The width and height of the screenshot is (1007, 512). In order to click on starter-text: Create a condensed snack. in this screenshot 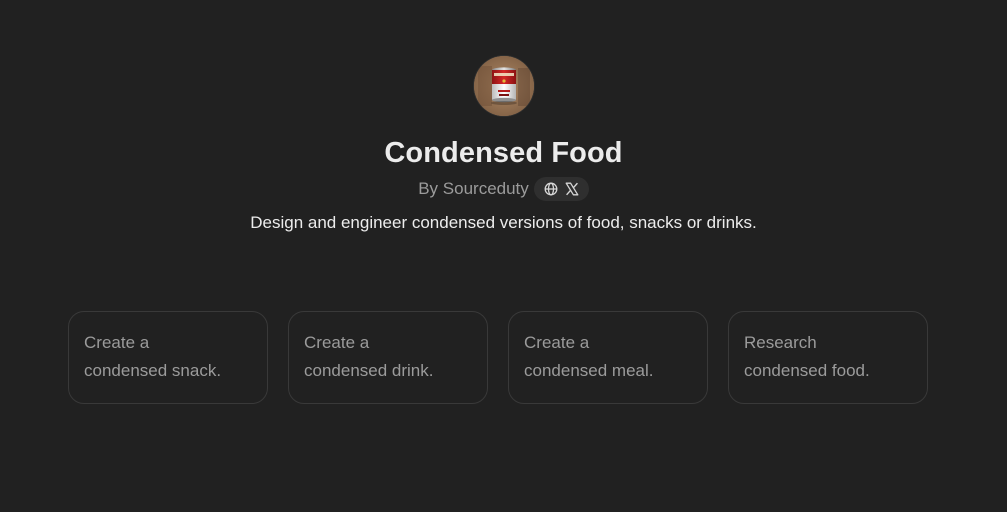, I will do `click(153, 356)`.